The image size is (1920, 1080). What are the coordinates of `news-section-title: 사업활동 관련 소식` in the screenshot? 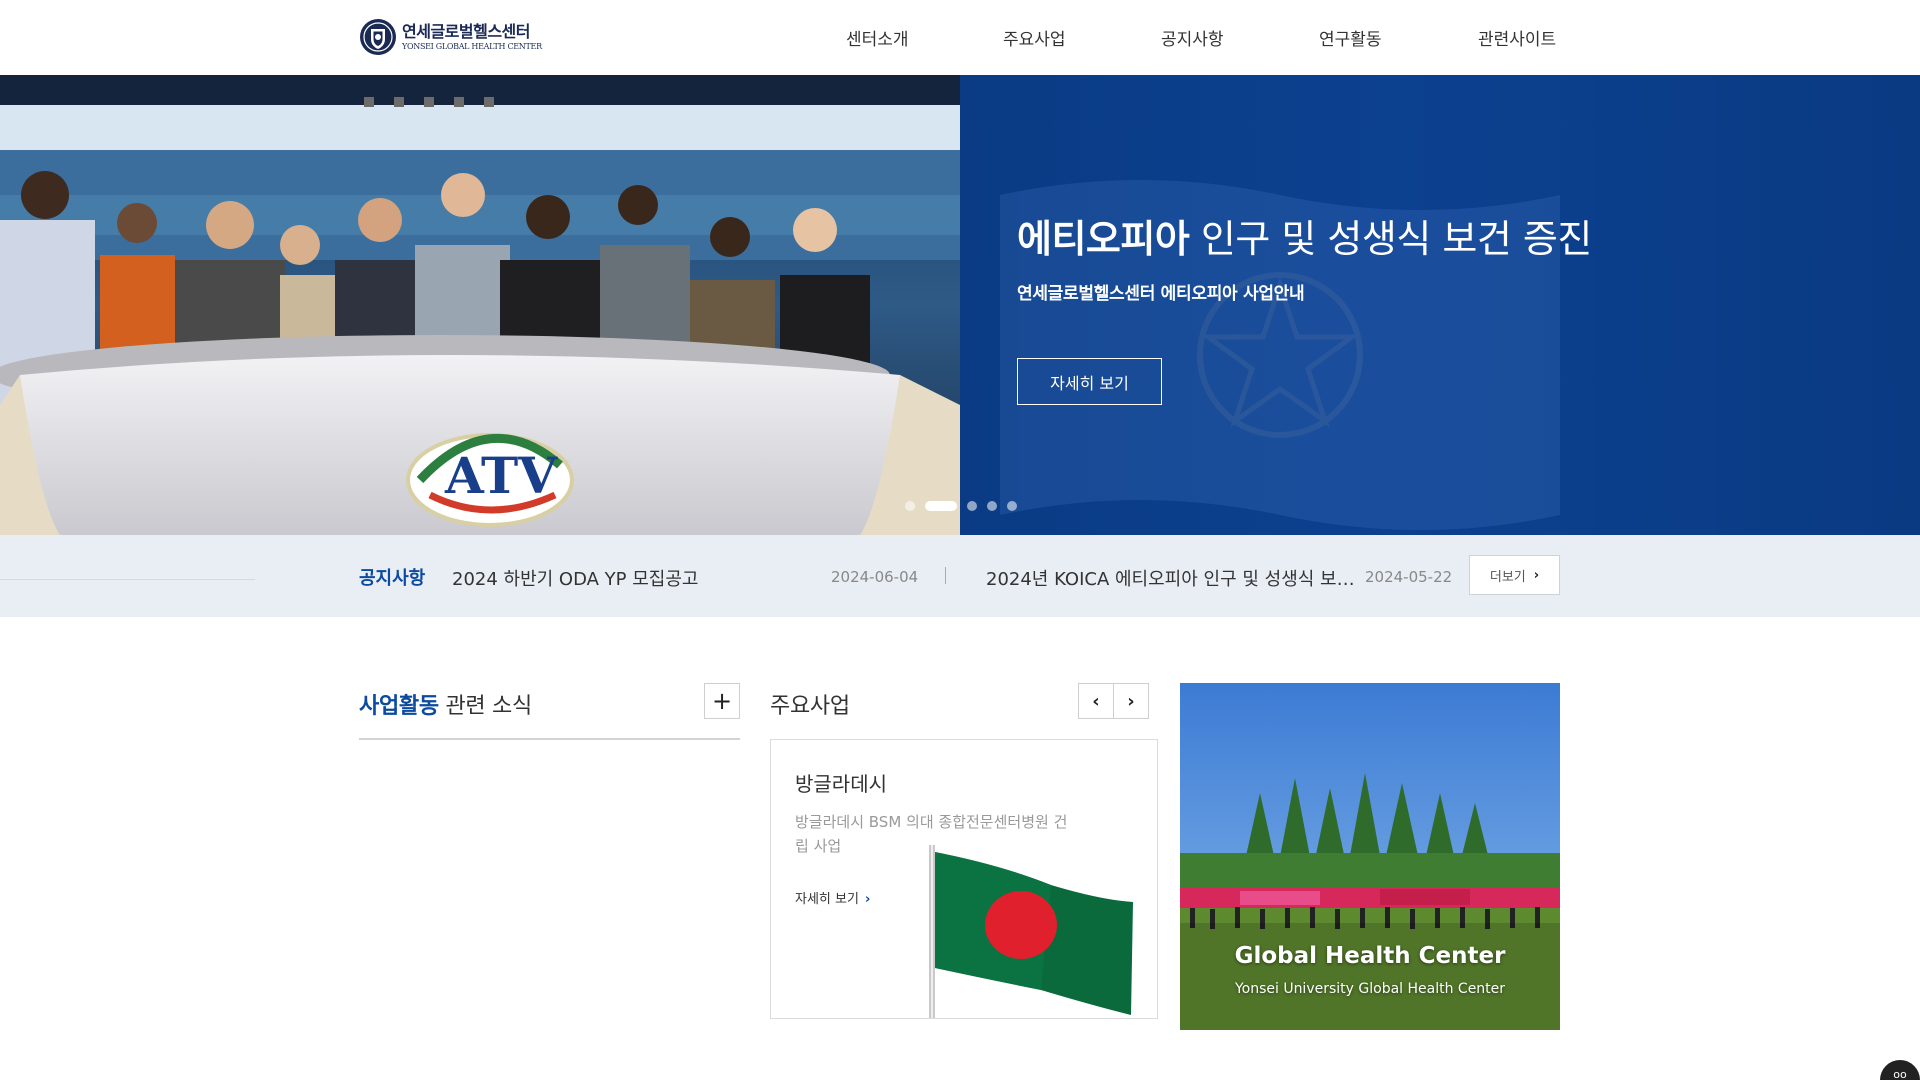 It's located at (445, 704).